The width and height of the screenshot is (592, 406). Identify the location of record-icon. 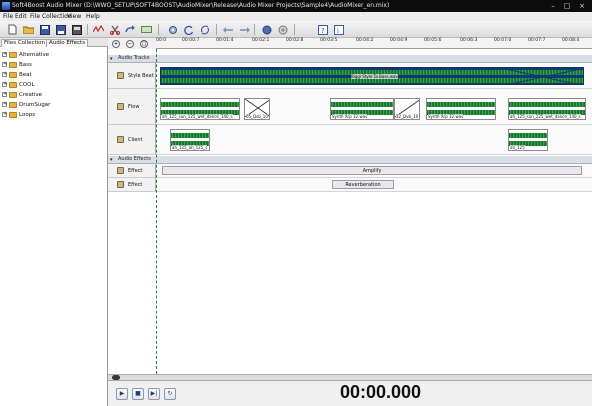
(266, 29).